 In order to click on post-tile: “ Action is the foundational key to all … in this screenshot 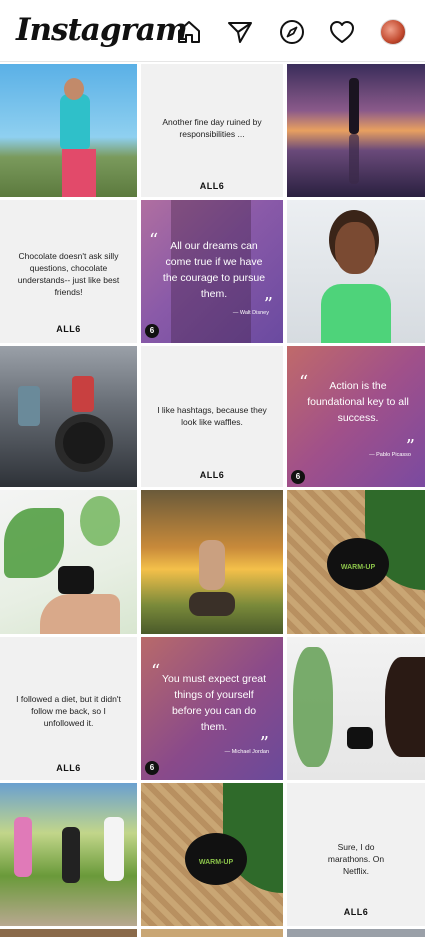, I will do `click(356, 416)`.